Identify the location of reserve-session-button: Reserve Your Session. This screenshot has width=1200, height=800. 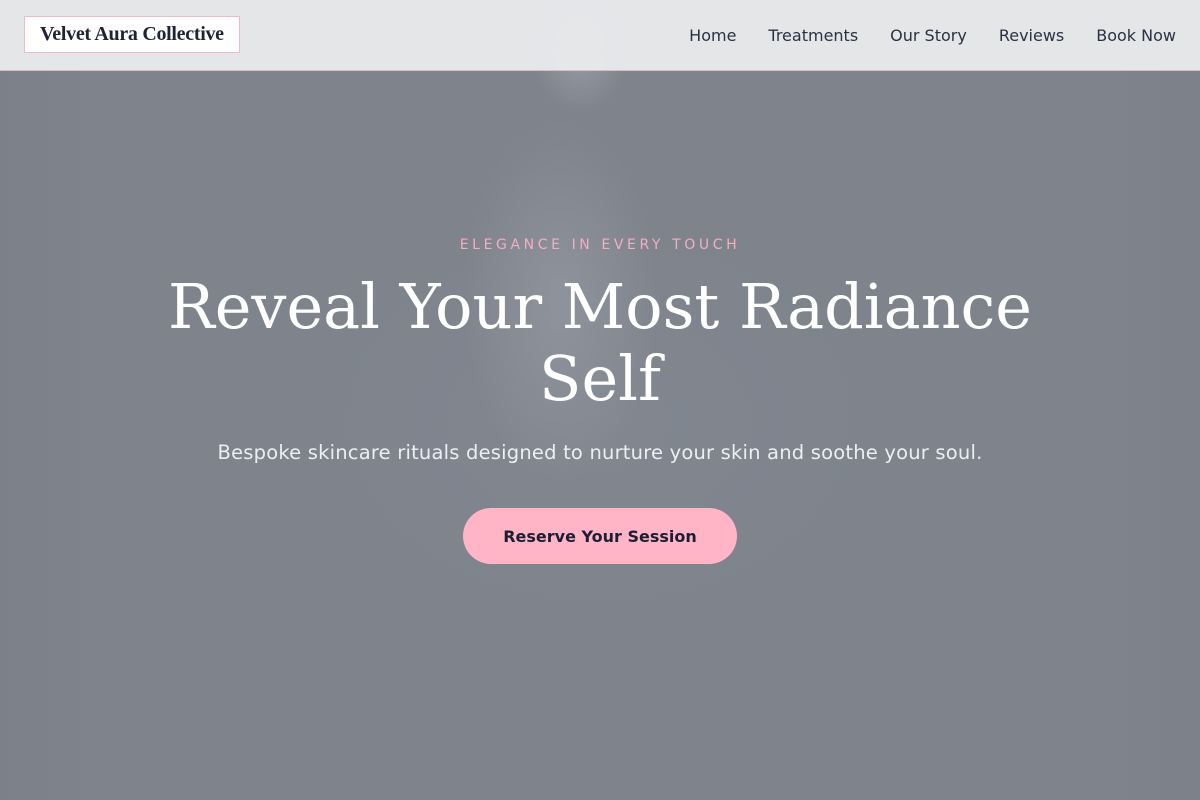
(600, 536).